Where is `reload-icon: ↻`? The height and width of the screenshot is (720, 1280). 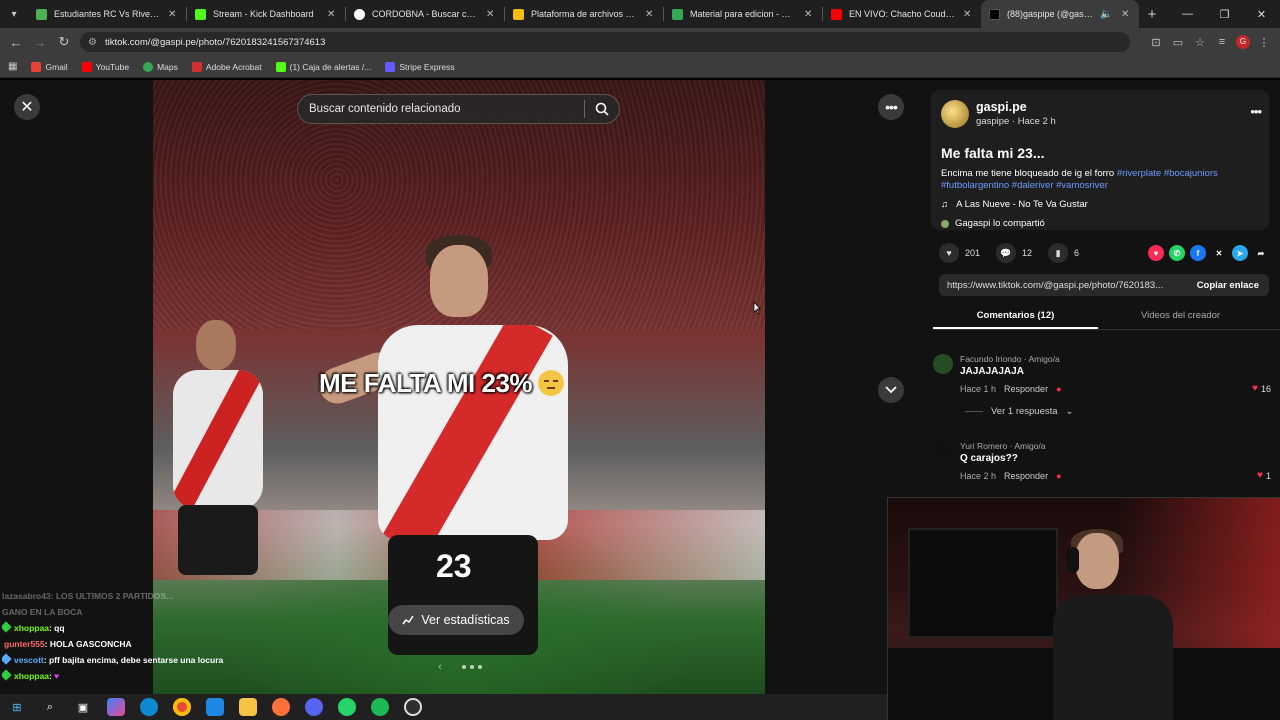 reload-icon: ↻ is located at coordinates (64, 42).